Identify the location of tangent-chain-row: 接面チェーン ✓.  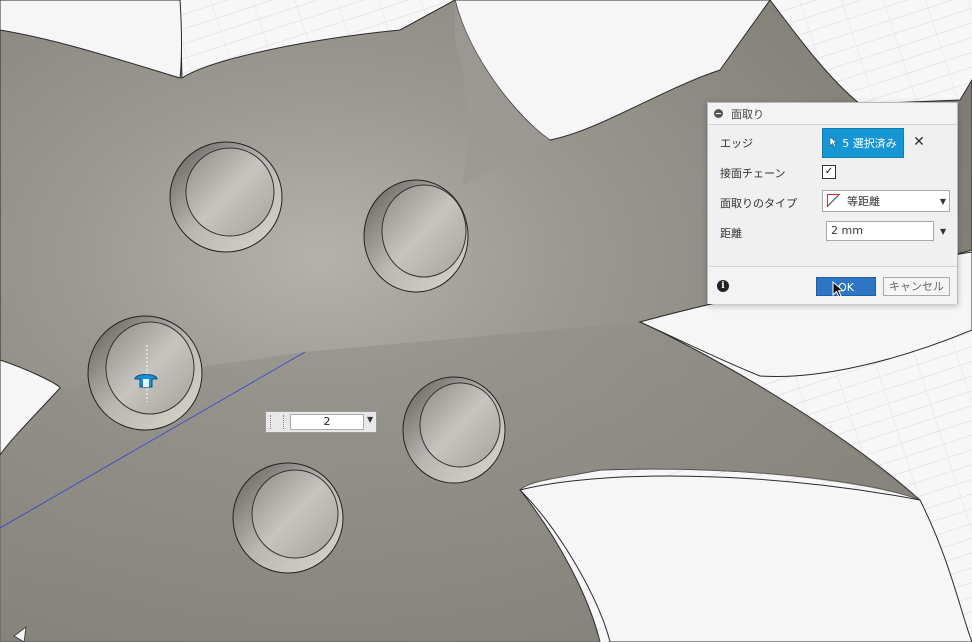
(836, 173).